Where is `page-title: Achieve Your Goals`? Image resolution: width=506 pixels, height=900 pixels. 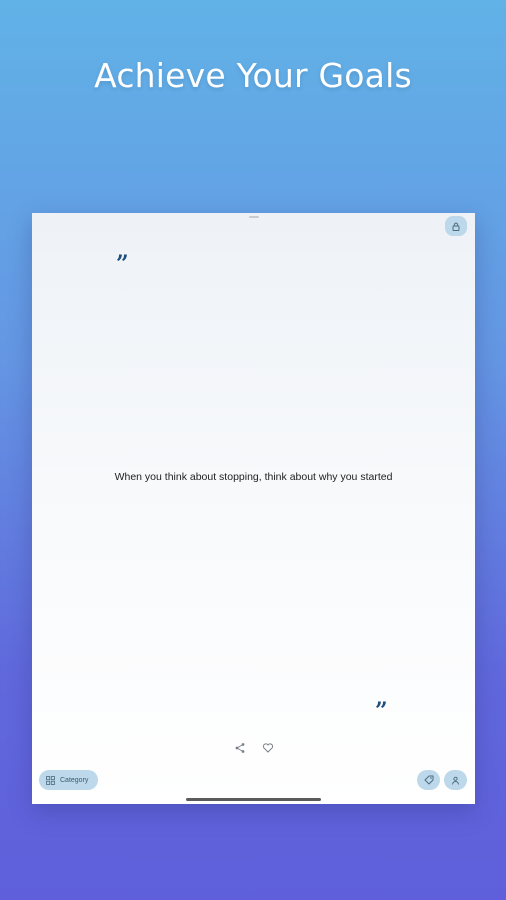 page-title: Achieve Your Goals is located at coordinates (253, 75).